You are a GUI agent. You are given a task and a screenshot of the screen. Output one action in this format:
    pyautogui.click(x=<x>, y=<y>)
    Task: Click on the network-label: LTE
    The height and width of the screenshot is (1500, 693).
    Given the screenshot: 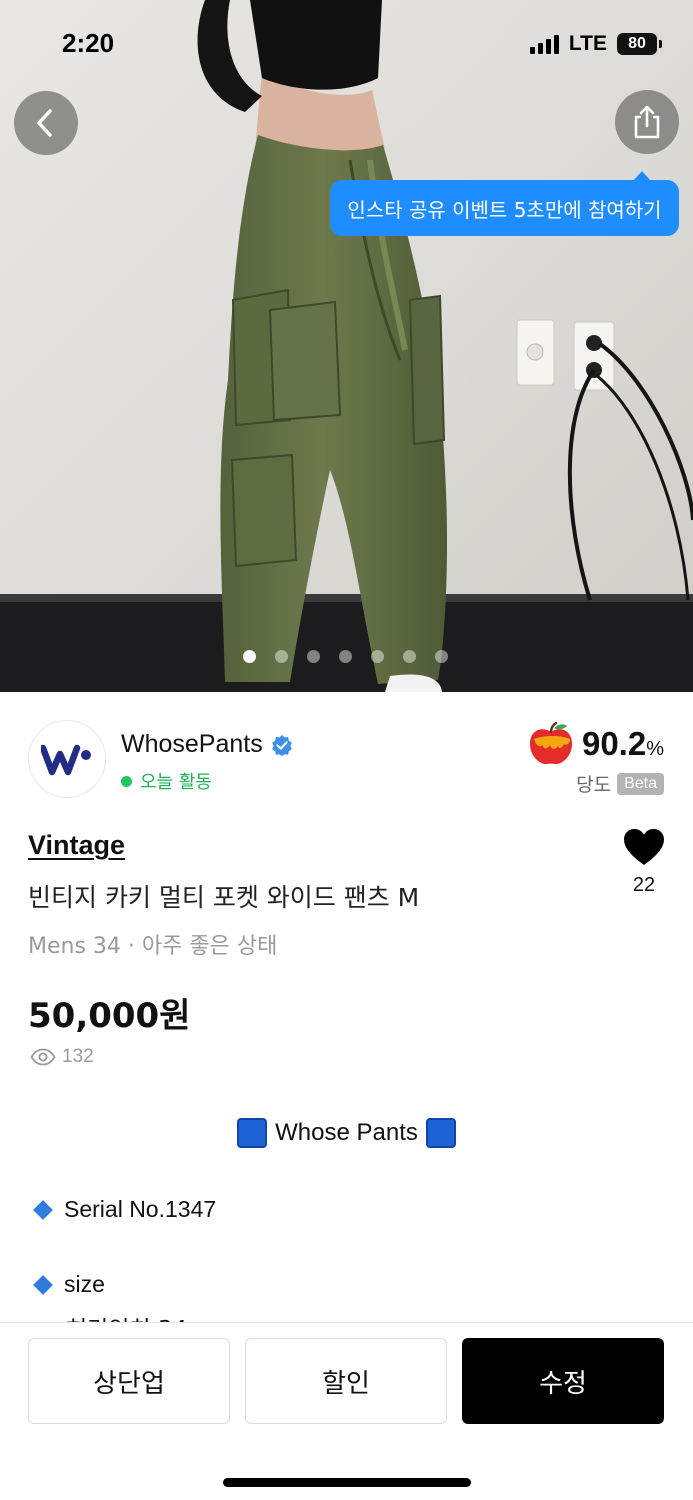 What is the action you would take?
    pyautogui.click(x=587, y=43)
    